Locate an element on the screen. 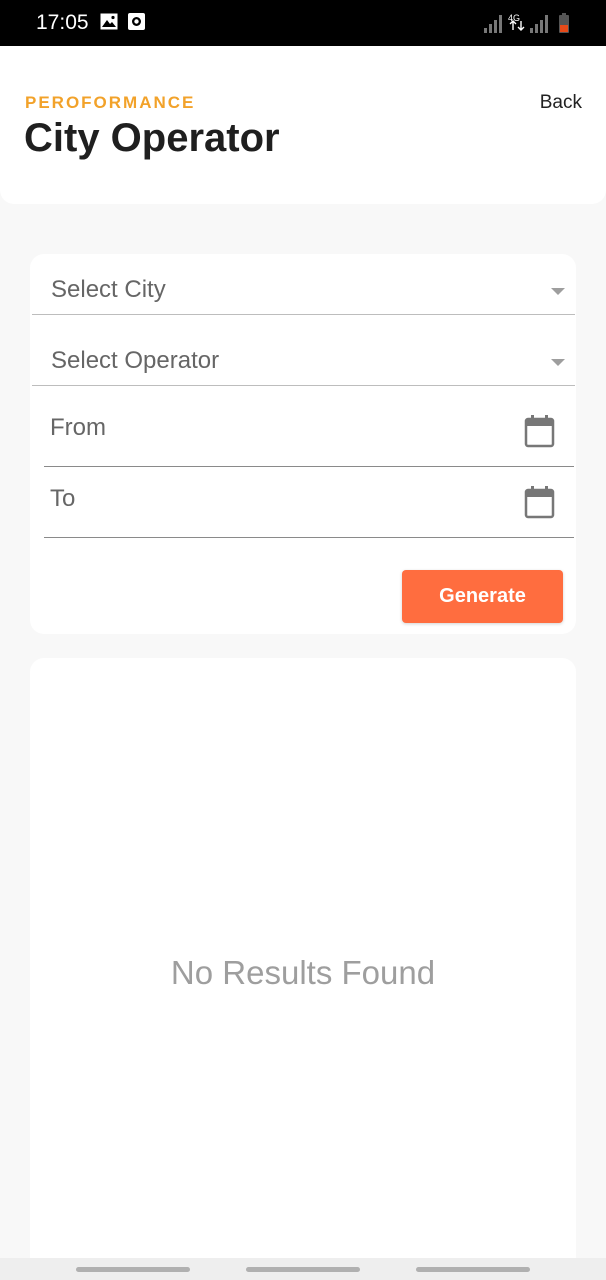 Image resolution: width=606 pixels, height=1280 pixels. empty-state-message: No Results Found is located at coordinates (303, 972).